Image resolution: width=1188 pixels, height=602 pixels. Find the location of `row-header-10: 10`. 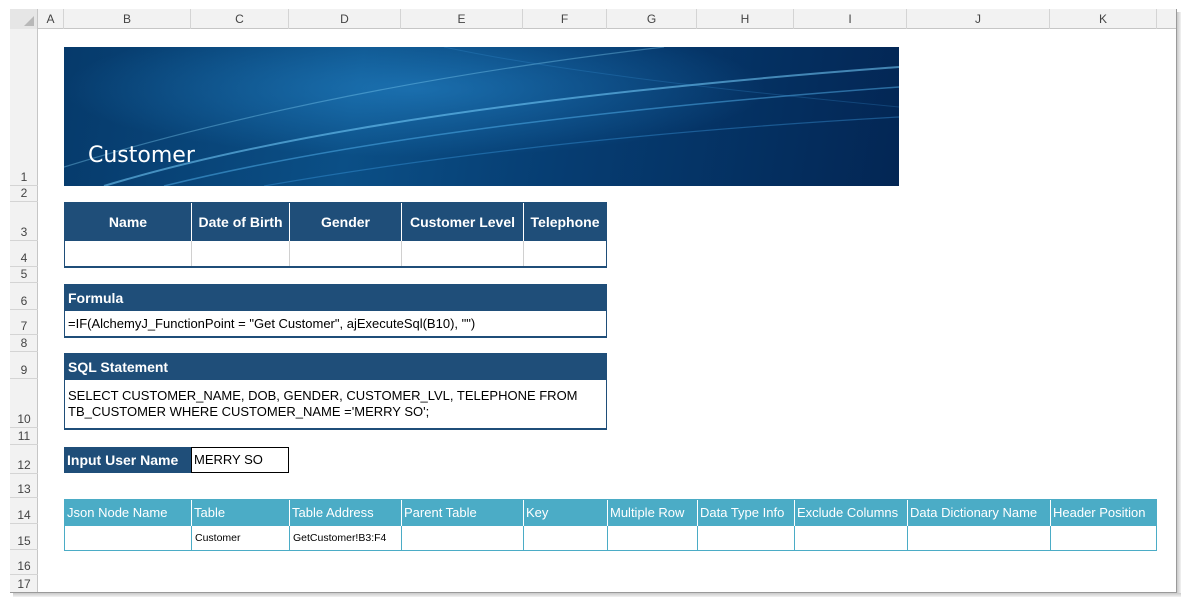

row-header-10: 10 is located at coordinates (24, 403).